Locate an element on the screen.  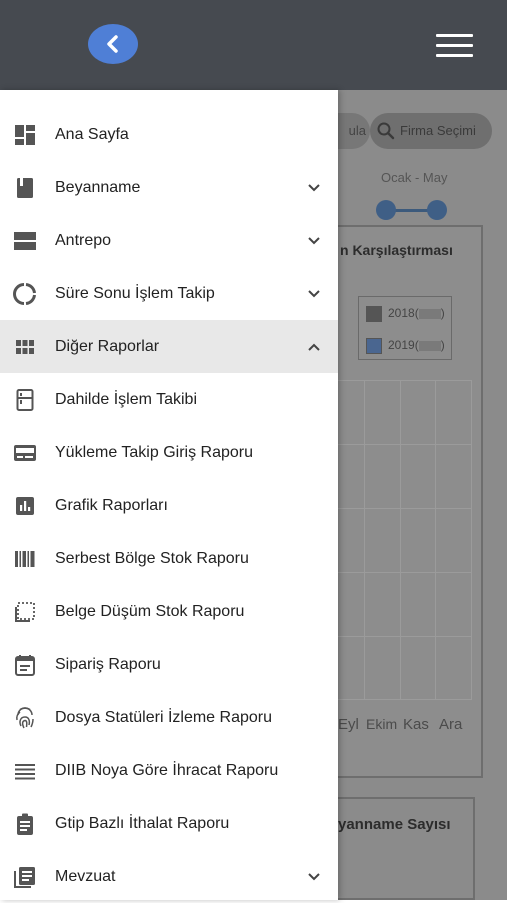
warehouse-icon is located at coordinates (25, 241).